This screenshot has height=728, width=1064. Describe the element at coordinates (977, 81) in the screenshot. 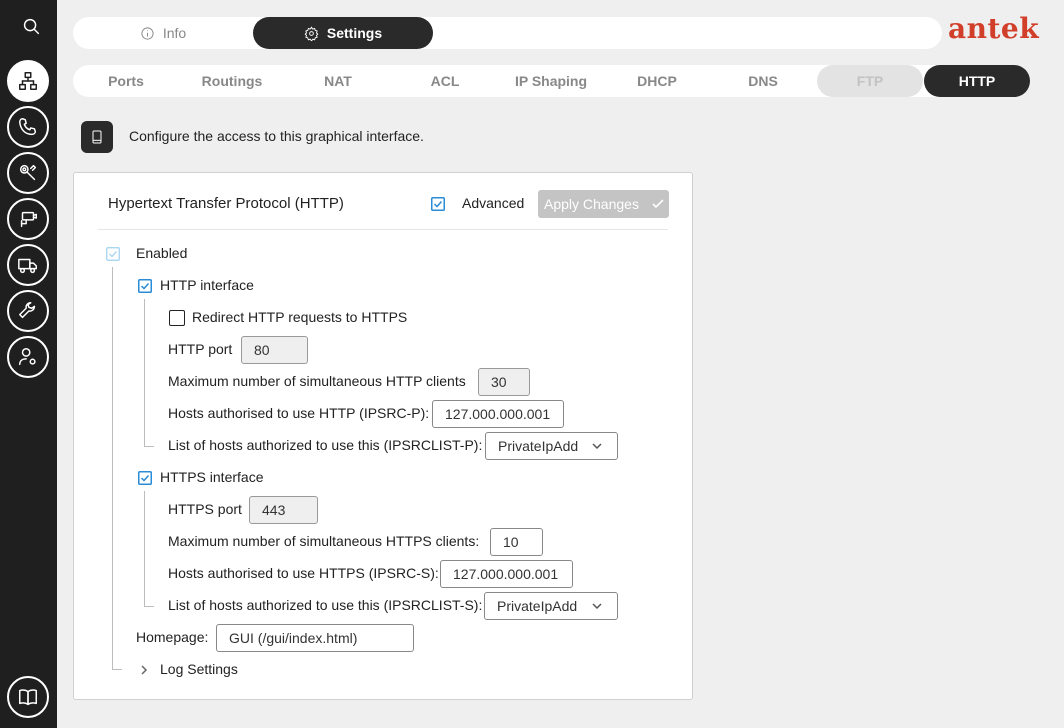

I see `subtab-http: HTTP` at that location.